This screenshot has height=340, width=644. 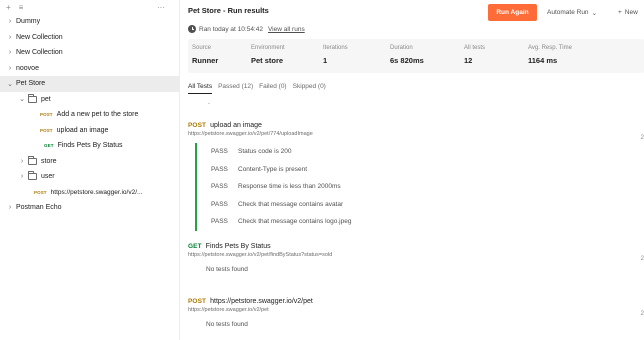 What do you see at coordinates (89, 162) in the screenshot?
I see `sidebar-folder-store: › store` at bounding box center [89, 162].